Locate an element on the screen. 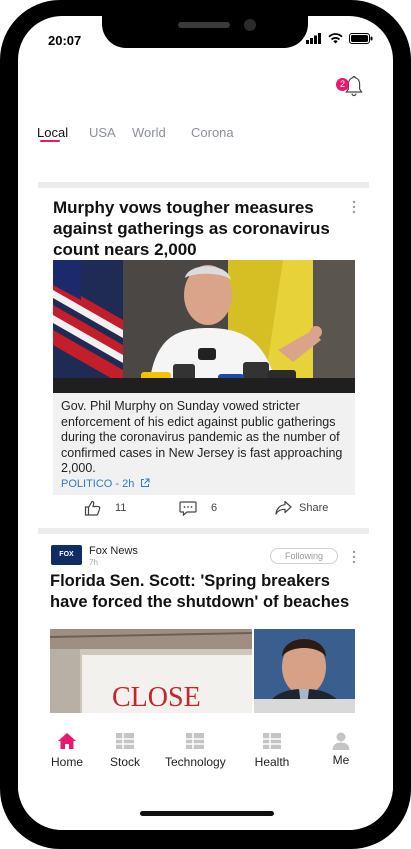 This screenshot has height=849, width=411. closed-sign-photo: CLOSE is located at coordinates (151, 672).